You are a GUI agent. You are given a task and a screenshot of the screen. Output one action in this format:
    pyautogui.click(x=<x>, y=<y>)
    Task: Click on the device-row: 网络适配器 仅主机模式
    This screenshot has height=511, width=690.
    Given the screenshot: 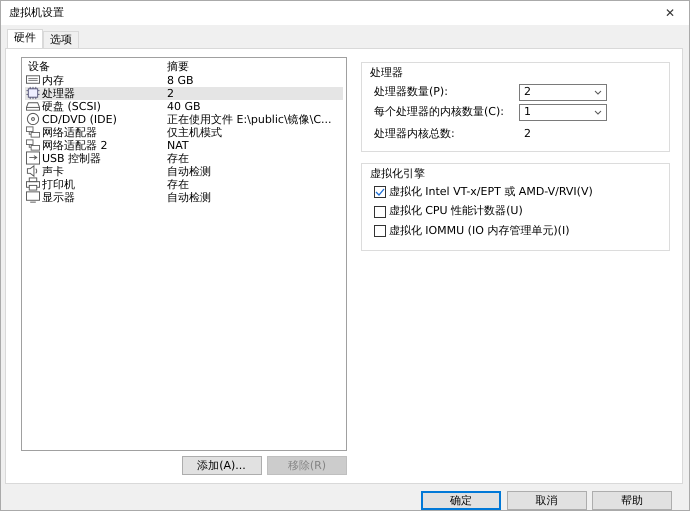 What is the action you would take?
    pyautogui.click(x=184, y=132)
    